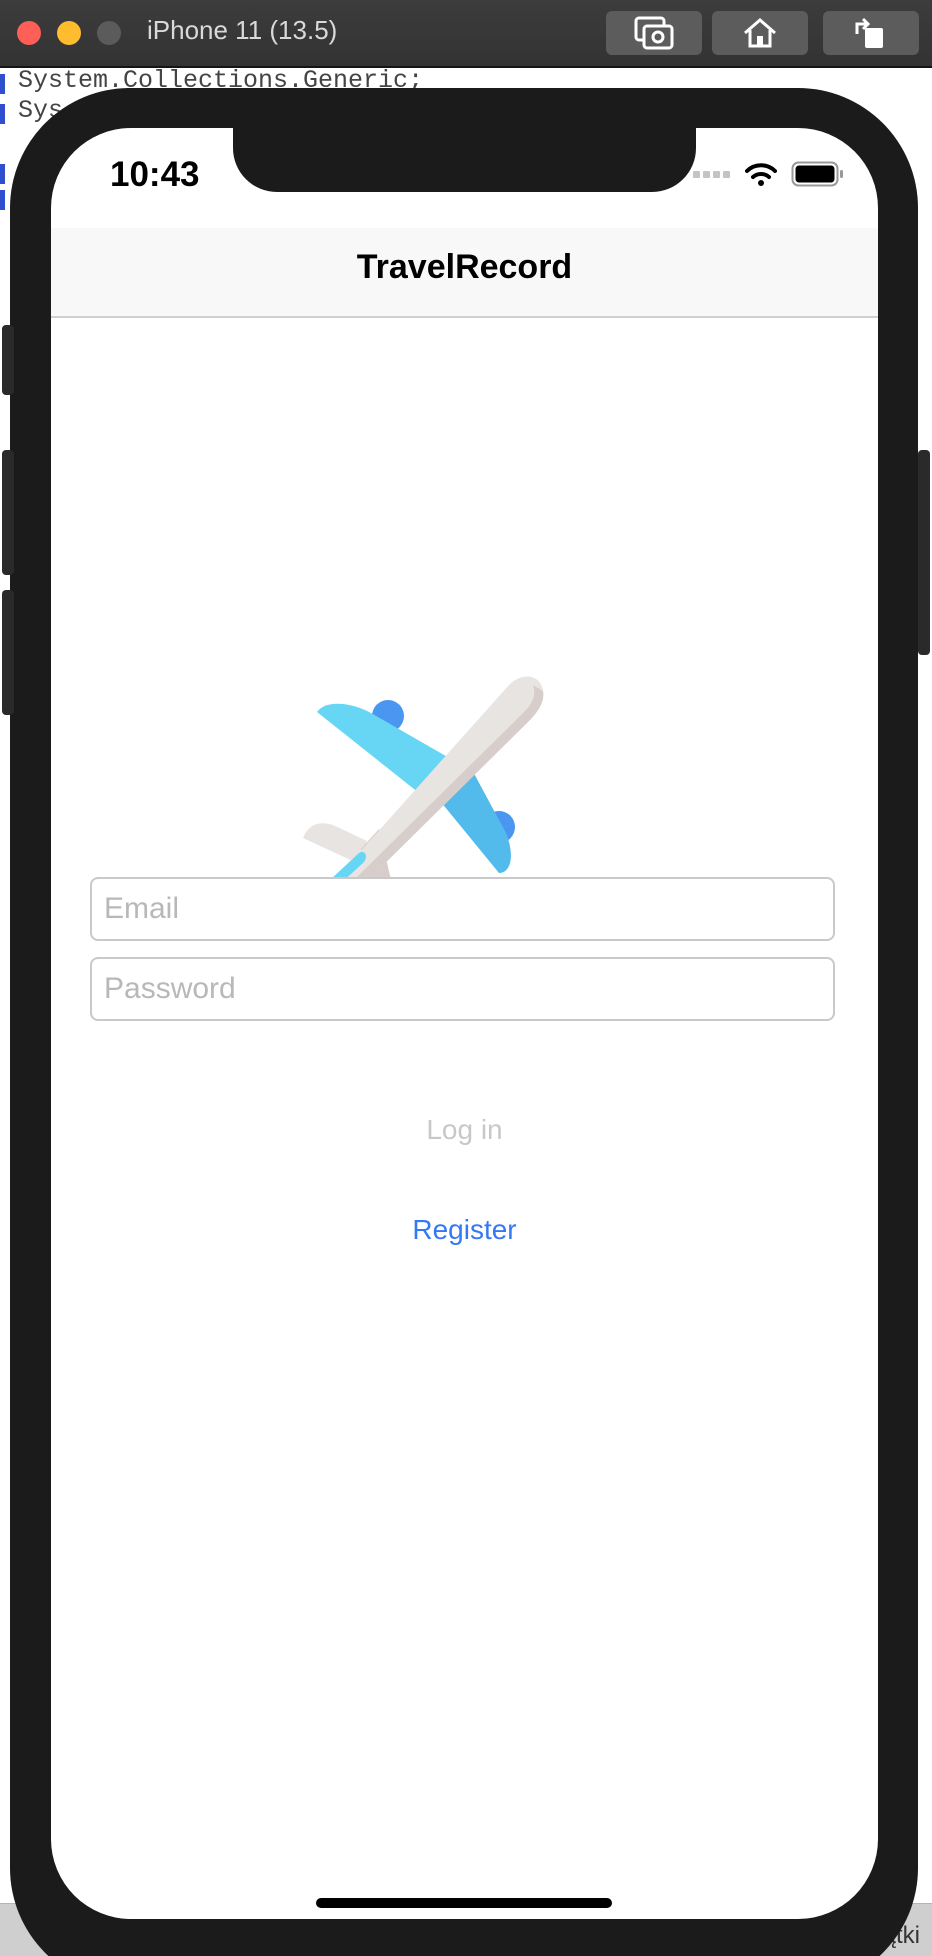 This screenshot has width=932, height=1956. What do you see at coordinates (464, 160) in the screenshot?
I see `device-notch` at bounding box center [464, 160].